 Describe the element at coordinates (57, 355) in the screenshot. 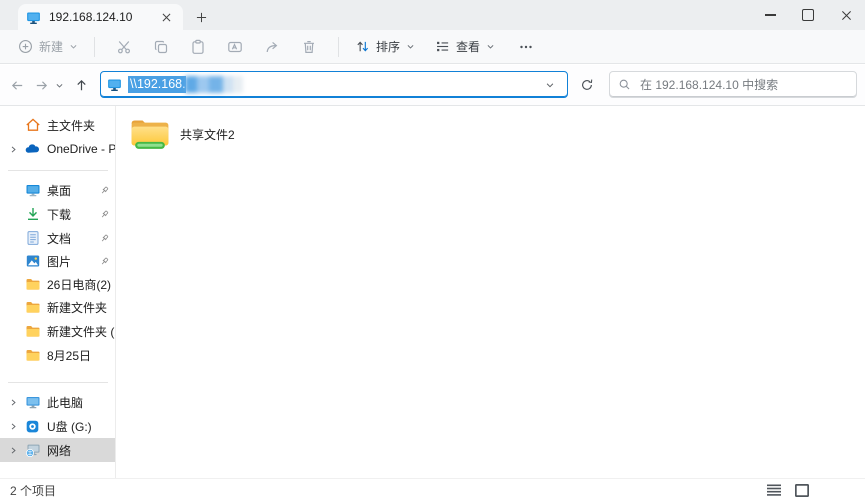

I see `sidebar-item-folder-aug25: 8月25日` at that location.